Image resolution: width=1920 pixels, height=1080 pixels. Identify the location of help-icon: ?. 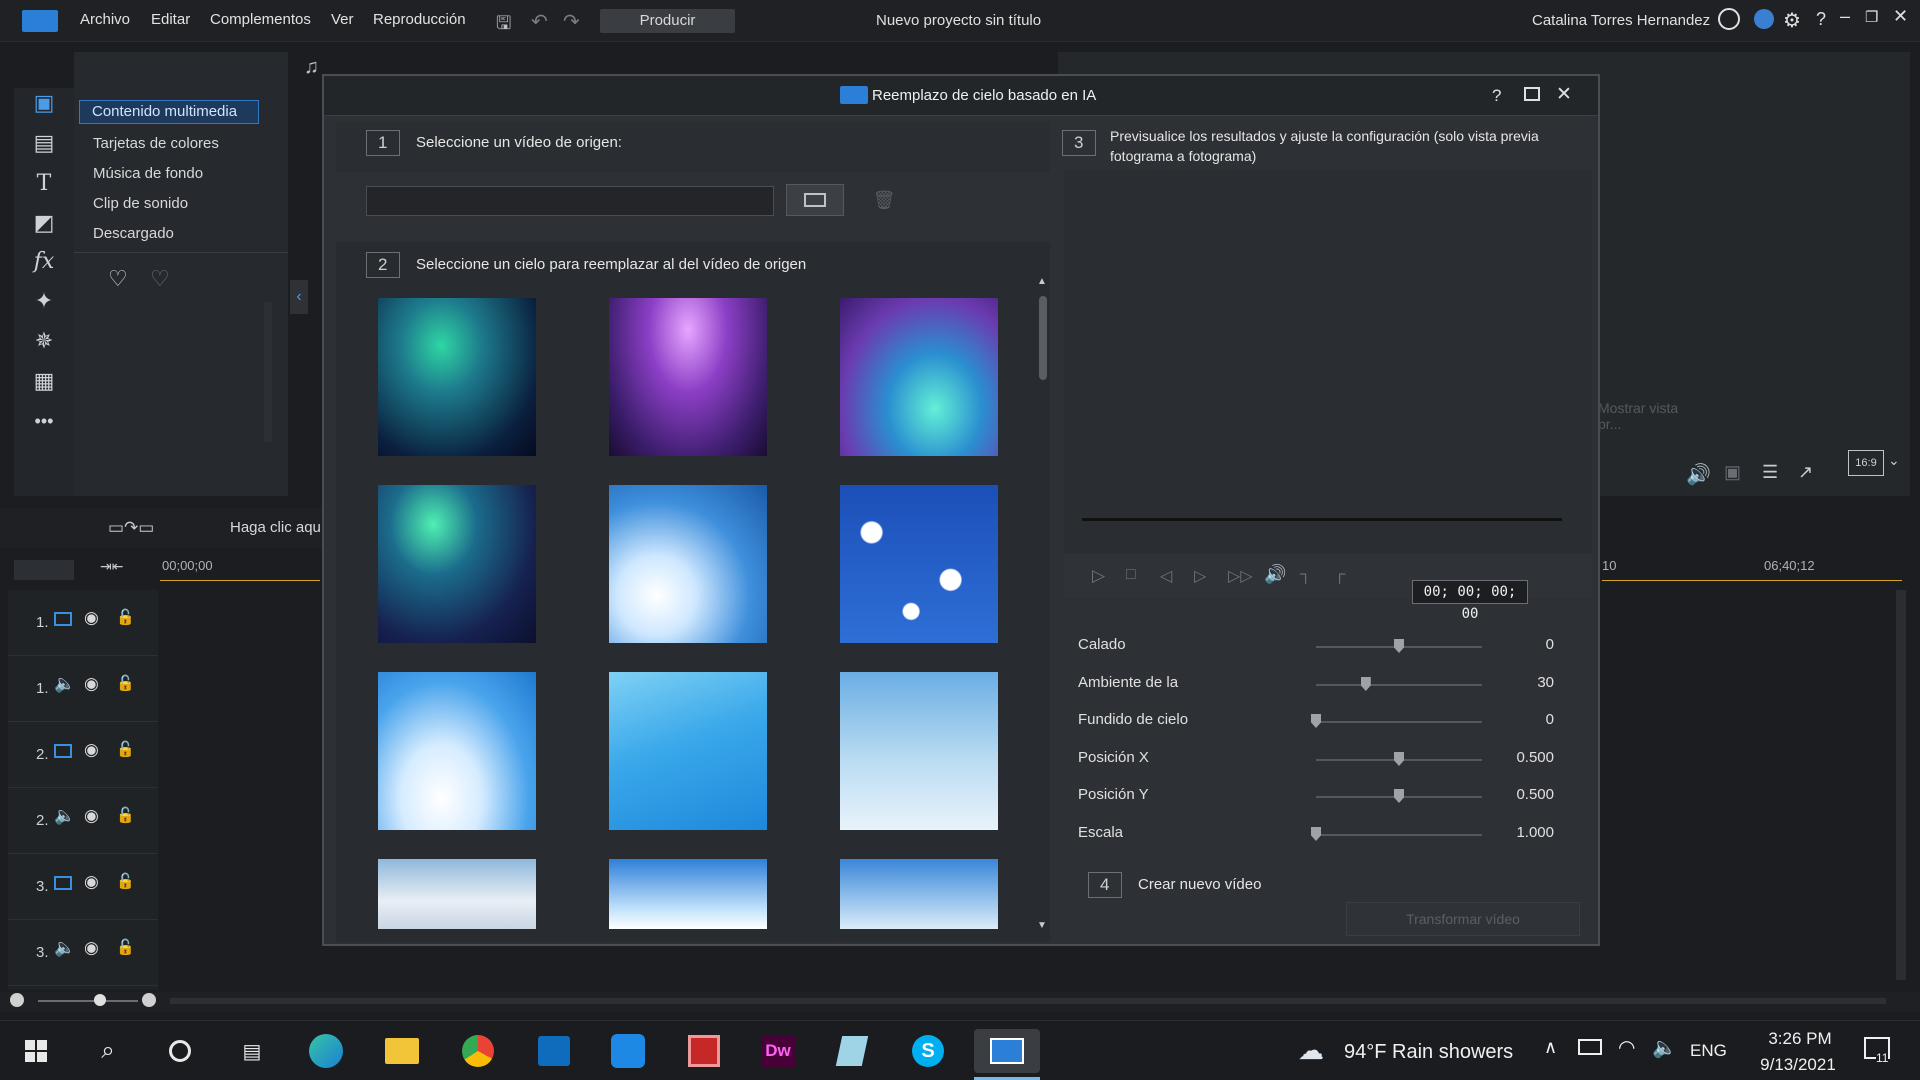
(1821, 19).